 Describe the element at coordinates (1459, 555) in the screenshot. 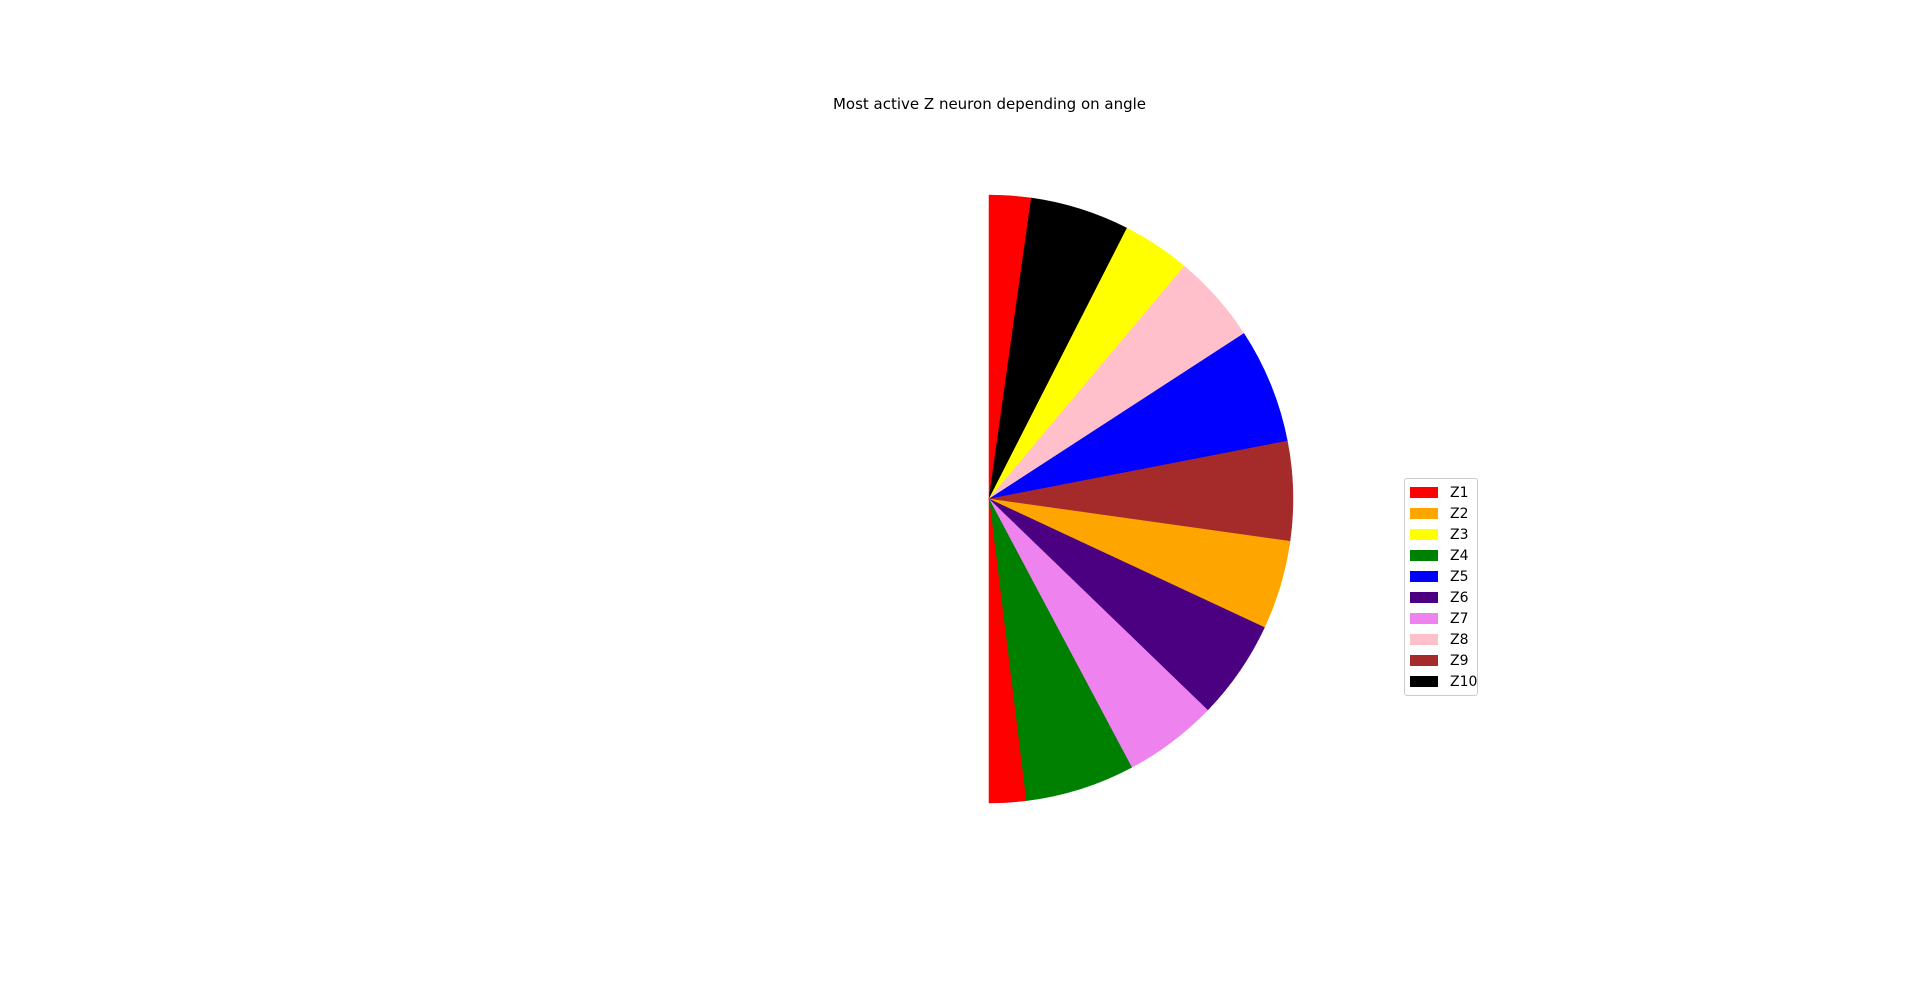

I see `legend-label: Z4` at that location.